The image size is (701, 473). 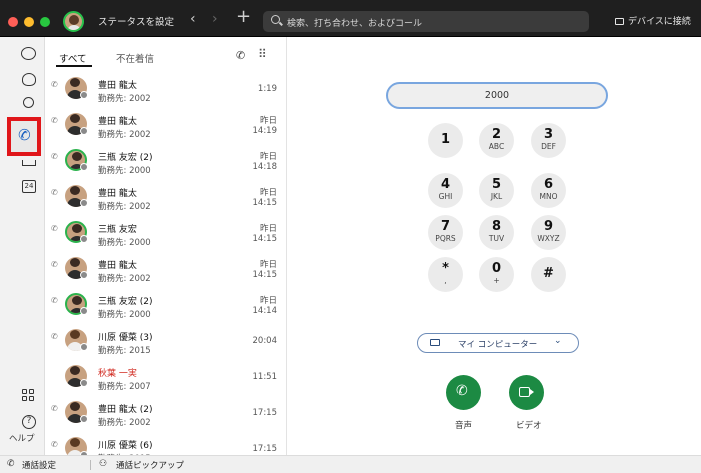 I want to click on call-history-row: ✆ 三瓶 友宏 勤務先: 2000 昨日 14:15, so click(x=166, y=234).